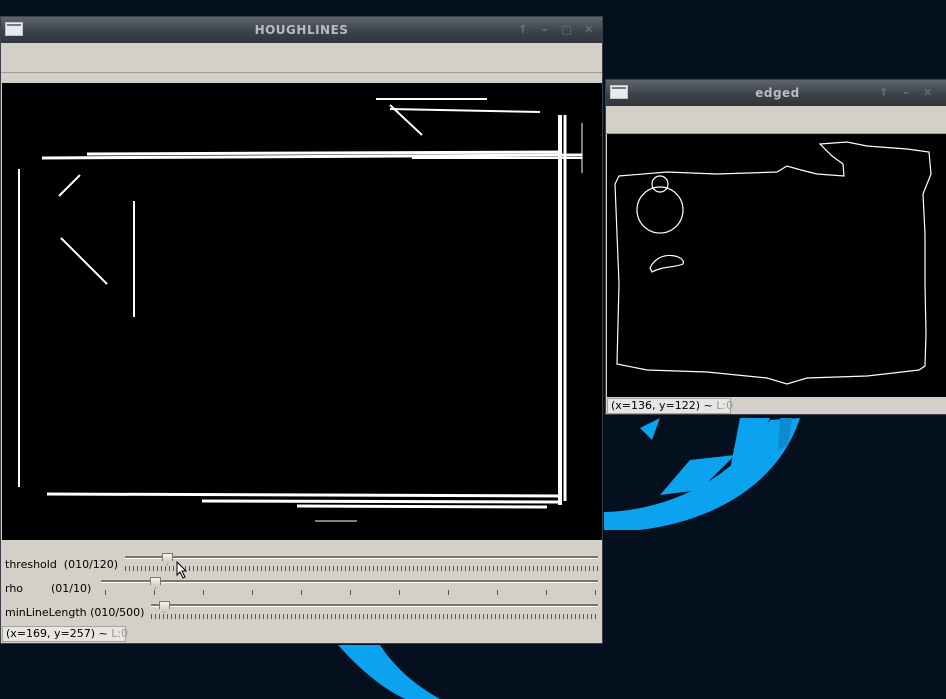  I want to click on trackbar-threshold-track, so click(361, 557).